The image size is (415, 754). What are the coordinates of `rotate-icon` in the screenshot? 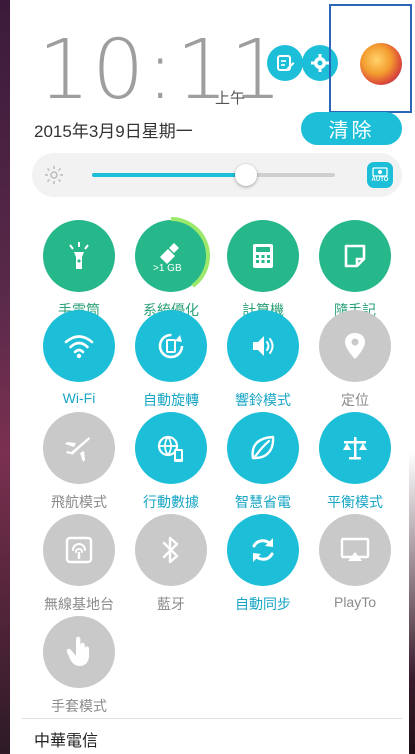 It's located at (171, 346).